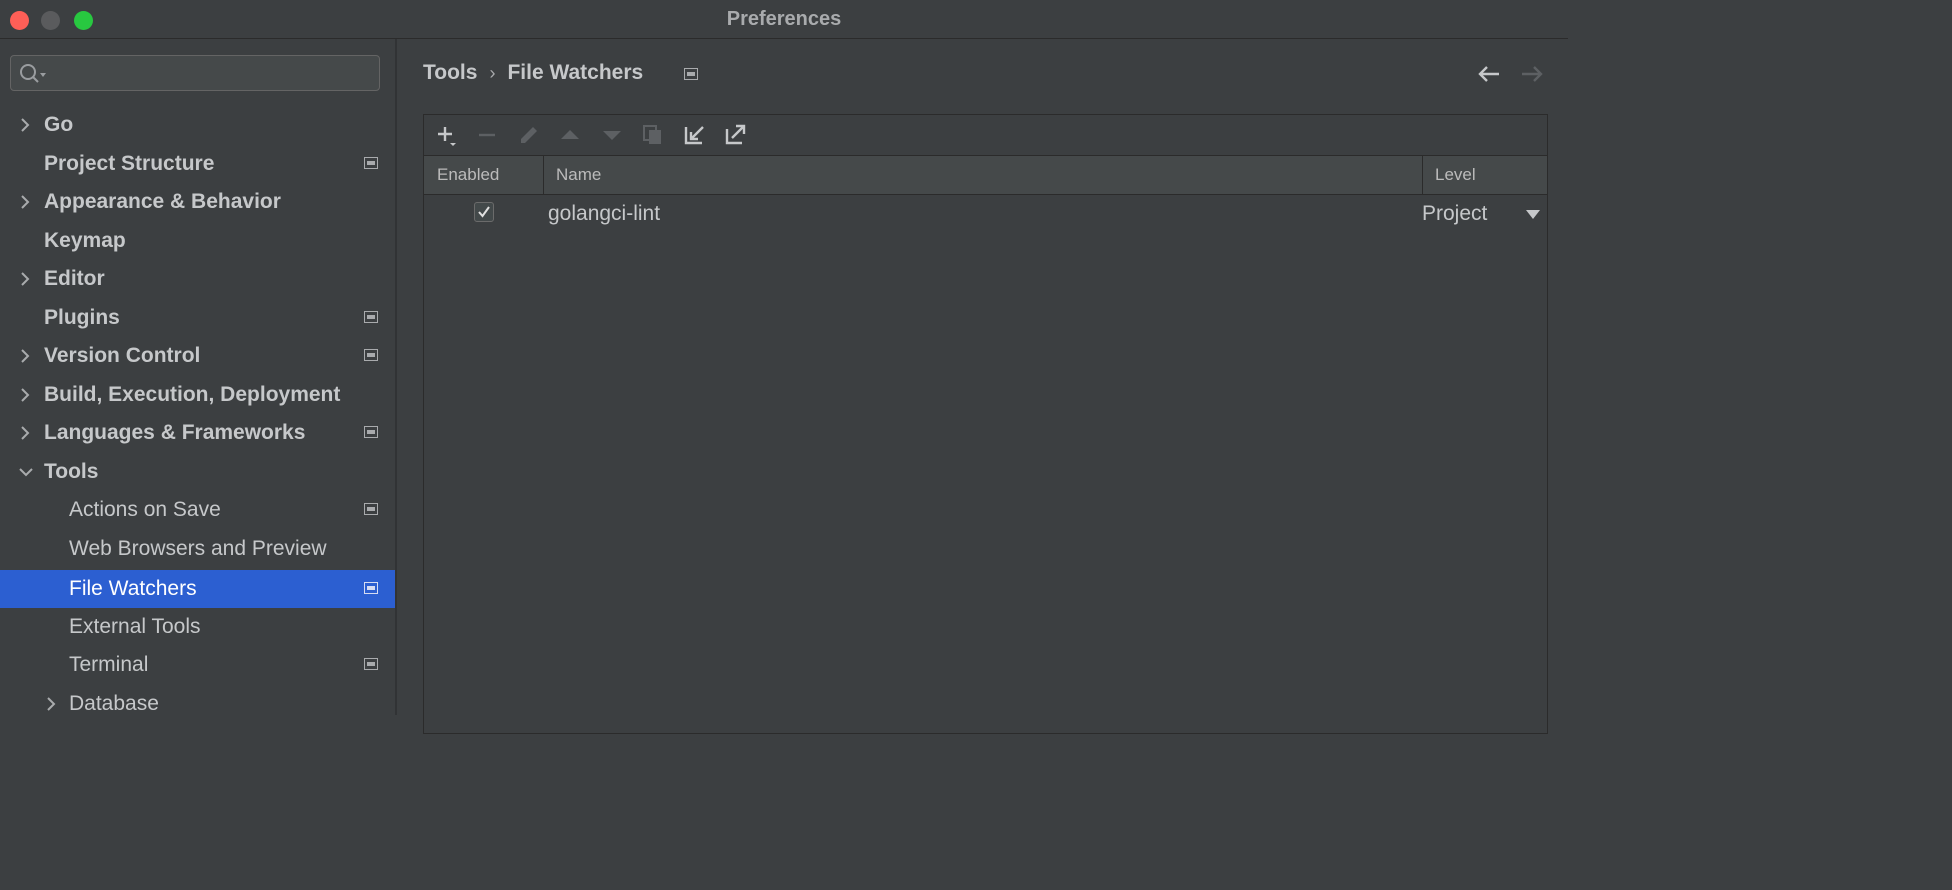 This screenshot has height=890, width=1952. What do you see at coordinates (192, 394) in the screenshot?
I see `sidebar-item-label: Build, Execution, Deployment` at bounding box center [192, 394].